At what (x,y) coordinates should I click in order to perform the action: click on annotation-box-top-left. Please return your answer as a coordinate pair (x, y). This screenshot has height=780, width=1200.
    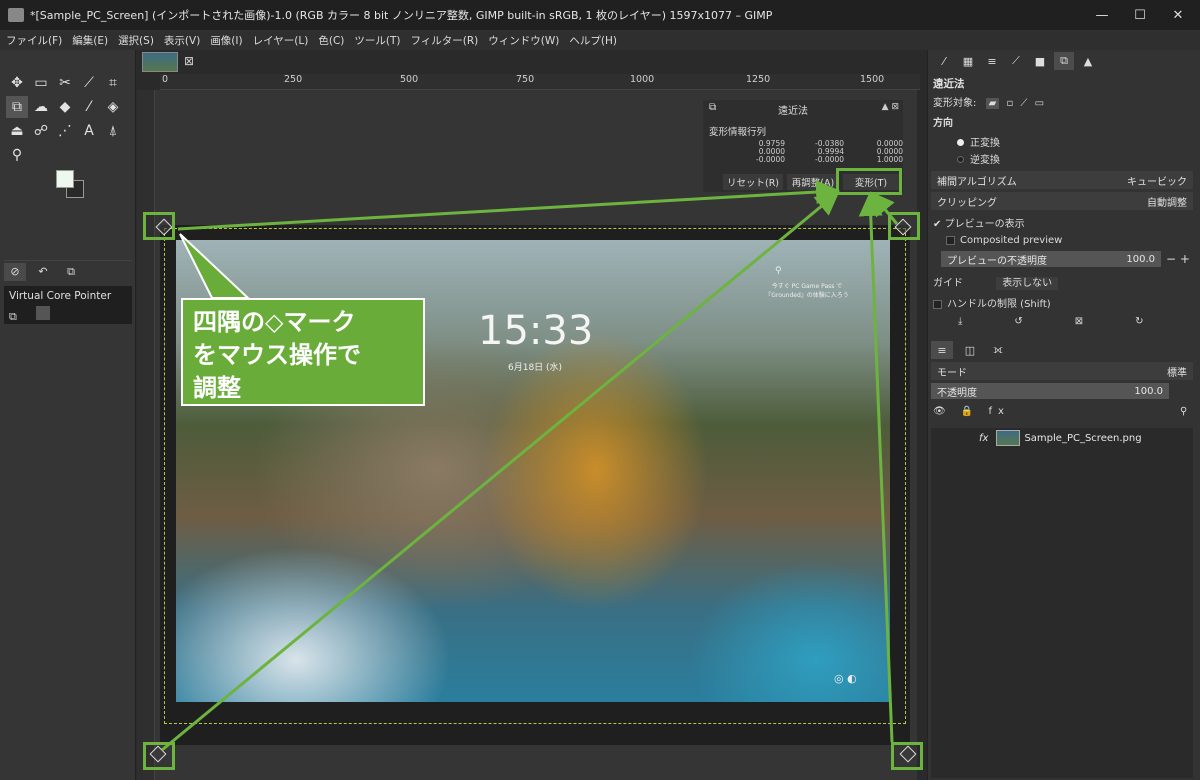
    Looking at the image, I should click on (159, 226).